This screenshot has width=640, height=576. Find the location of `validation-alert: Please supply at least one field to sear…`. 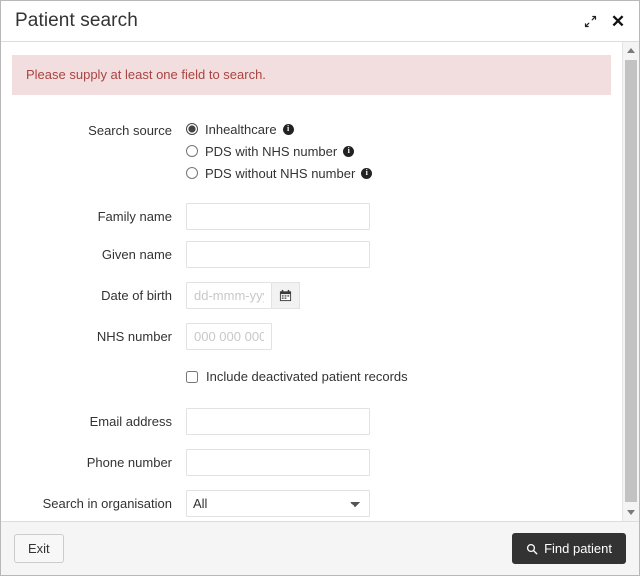

validation-alert: Please supply at least one field to sear… is located at coordinates (311, 75).